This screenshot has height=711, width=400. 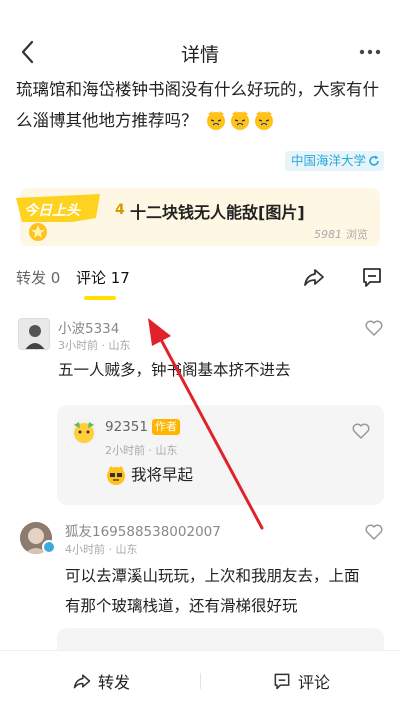 I want to click on reply-content: 我将早起, so click(x=149, y=475).